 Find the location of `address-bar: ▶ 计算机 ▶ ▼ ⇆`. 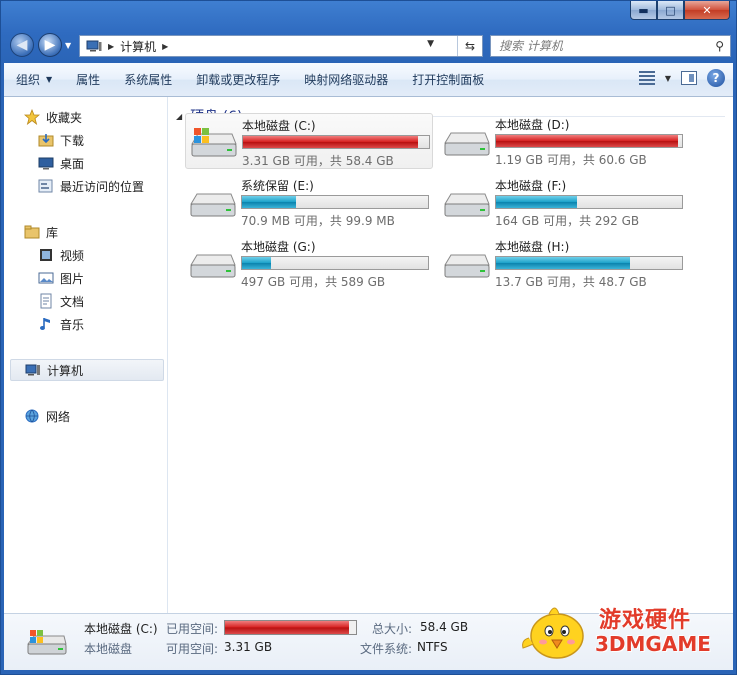

address-bar: ▶ 计算机 ▶ ▼ ⇆ is located at coordinates (281, 46).